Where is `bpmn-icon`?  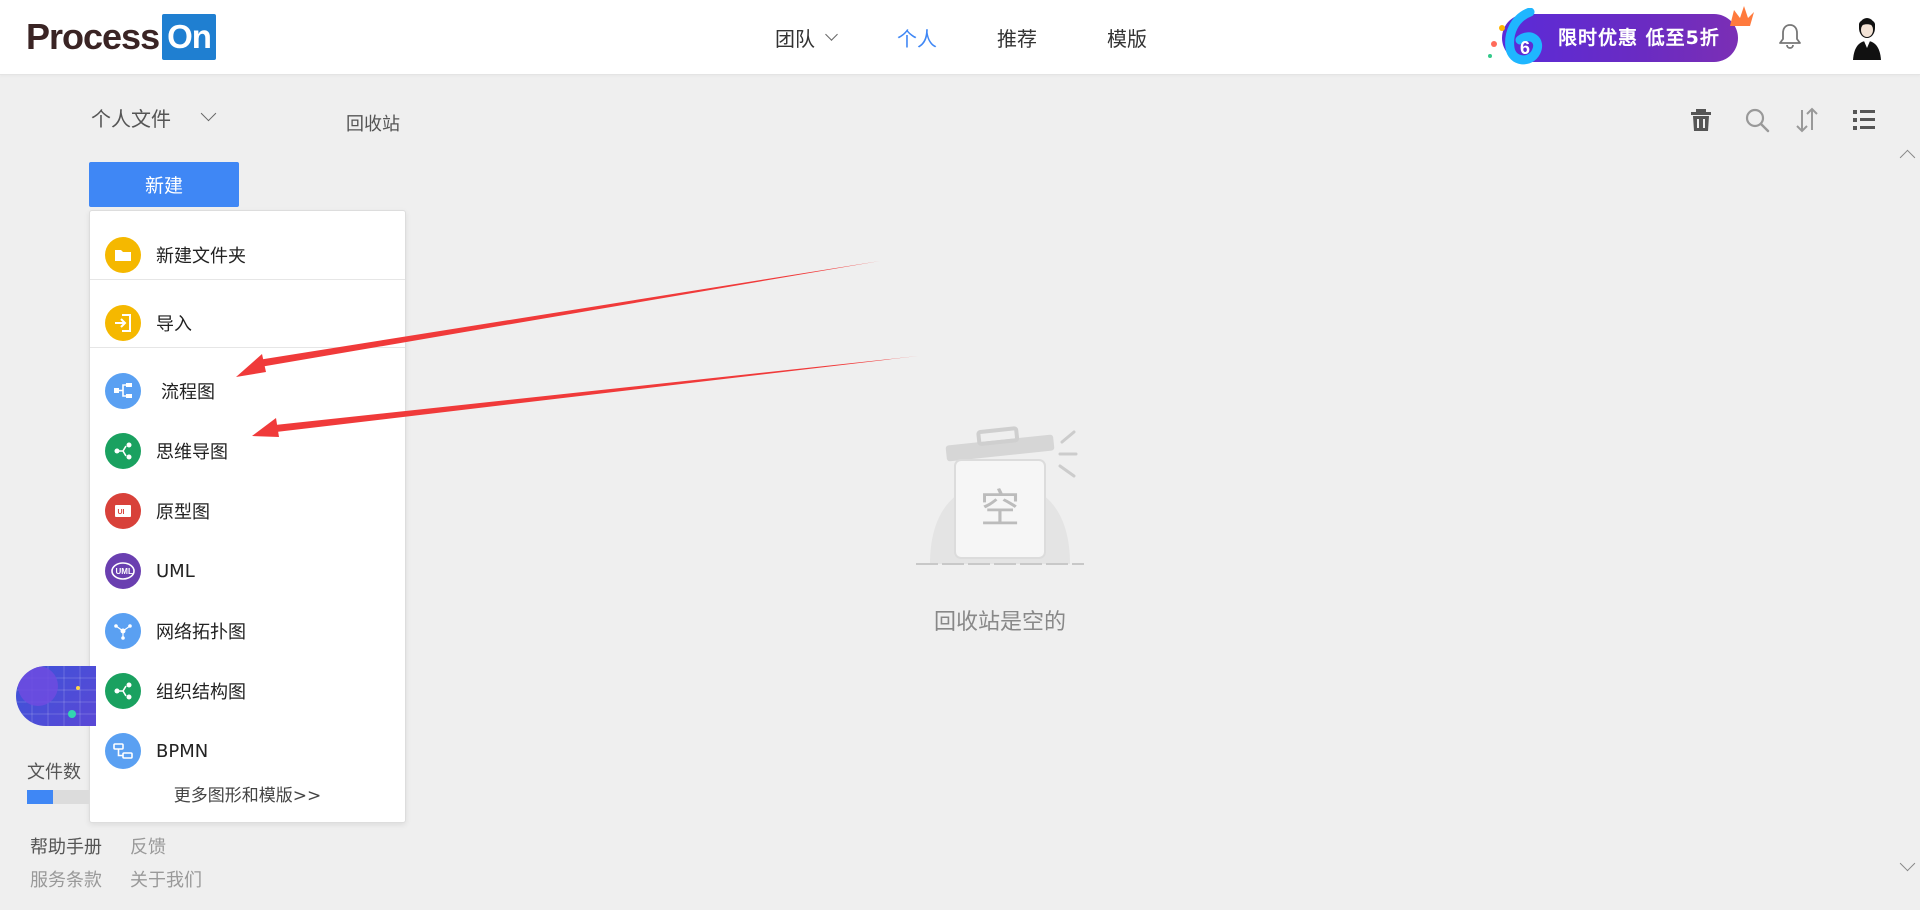
bpmn-icon is located at coordinates (123, 751).